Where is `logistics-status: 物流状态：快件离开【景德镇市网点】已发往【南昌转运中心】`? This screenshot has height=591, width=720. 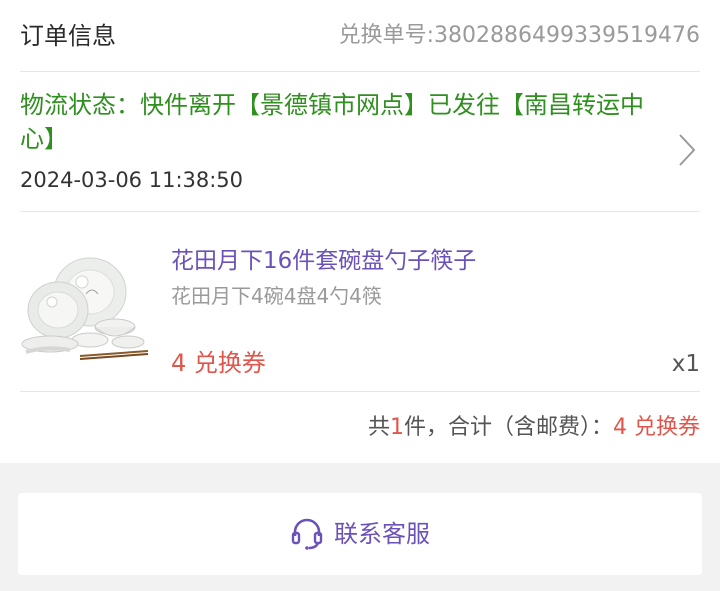
logistics-status: 物流状态：快件离开【景德镇市网点】已发往【南昌转运中心】 is located at coordinates (332, 122).